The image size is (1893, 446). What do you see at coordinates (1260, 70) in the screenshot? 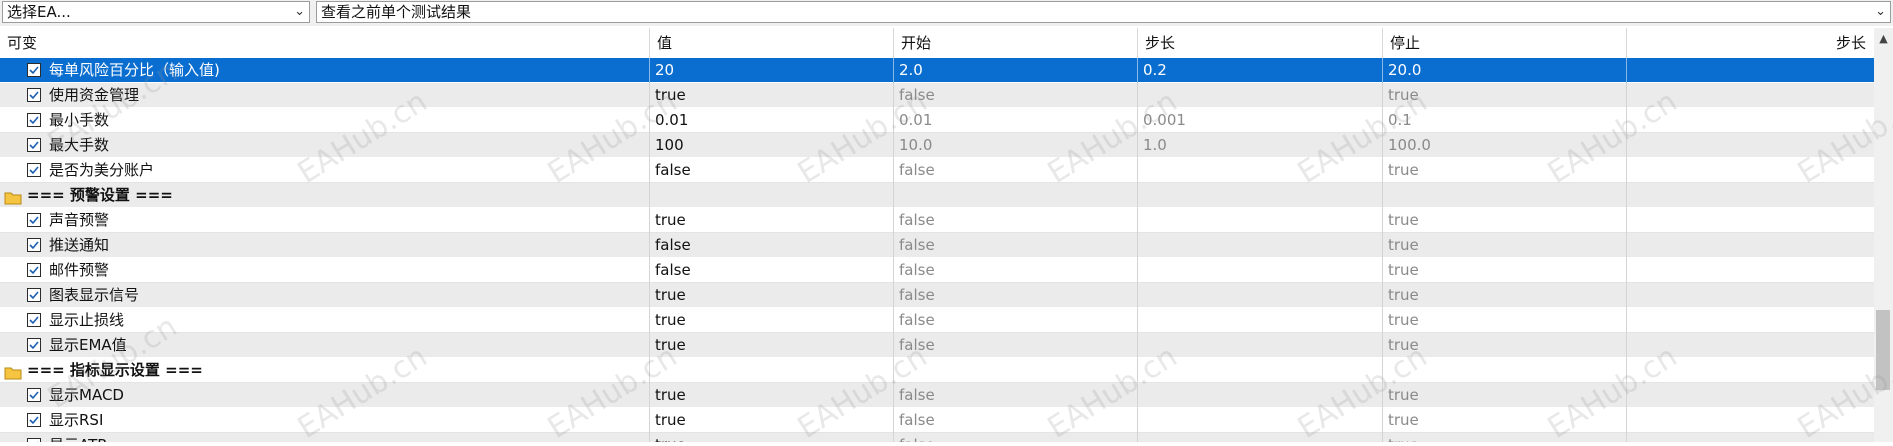
I see `cell-step: 0.2` at bounding box center [1260, 70].